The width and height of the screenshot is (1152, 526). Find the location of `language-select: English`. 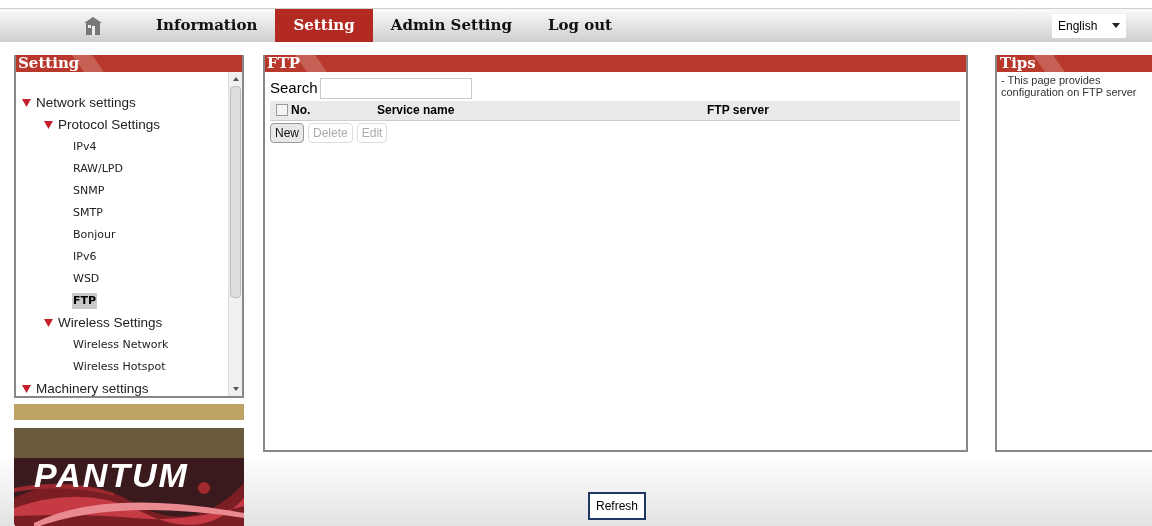

language-select: English is located at coordinates (1089, 25).